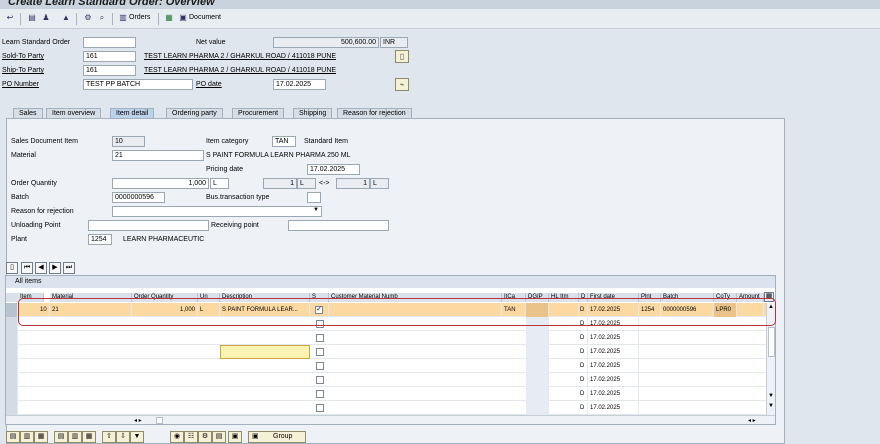 The width and height of the screenshot is (880, 444). What do you see at coordinates (159, 420) in the screenshot?
I see `h-scroll-thumb` at bounding box center [159, 420].